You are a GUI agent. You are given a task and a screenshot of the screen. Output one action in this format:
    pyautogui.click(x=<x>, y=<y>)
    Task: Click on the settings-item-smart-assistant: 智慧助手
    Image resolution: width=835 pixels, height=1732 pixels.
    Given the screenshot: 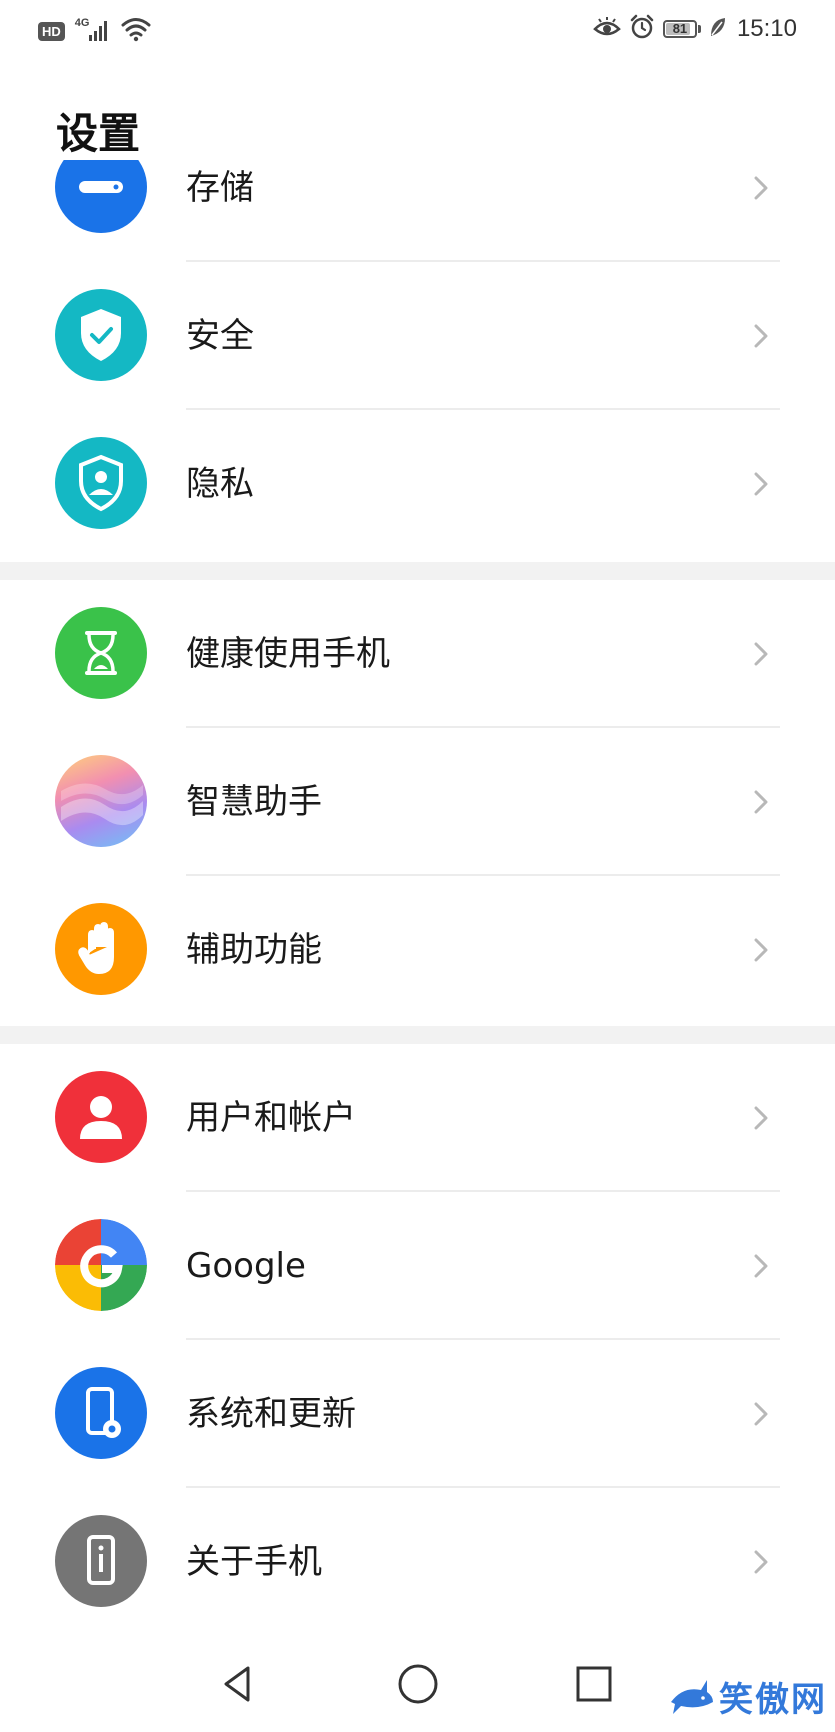 What is the action you would take?
    pyautogui.click(x=417, y=802)
    